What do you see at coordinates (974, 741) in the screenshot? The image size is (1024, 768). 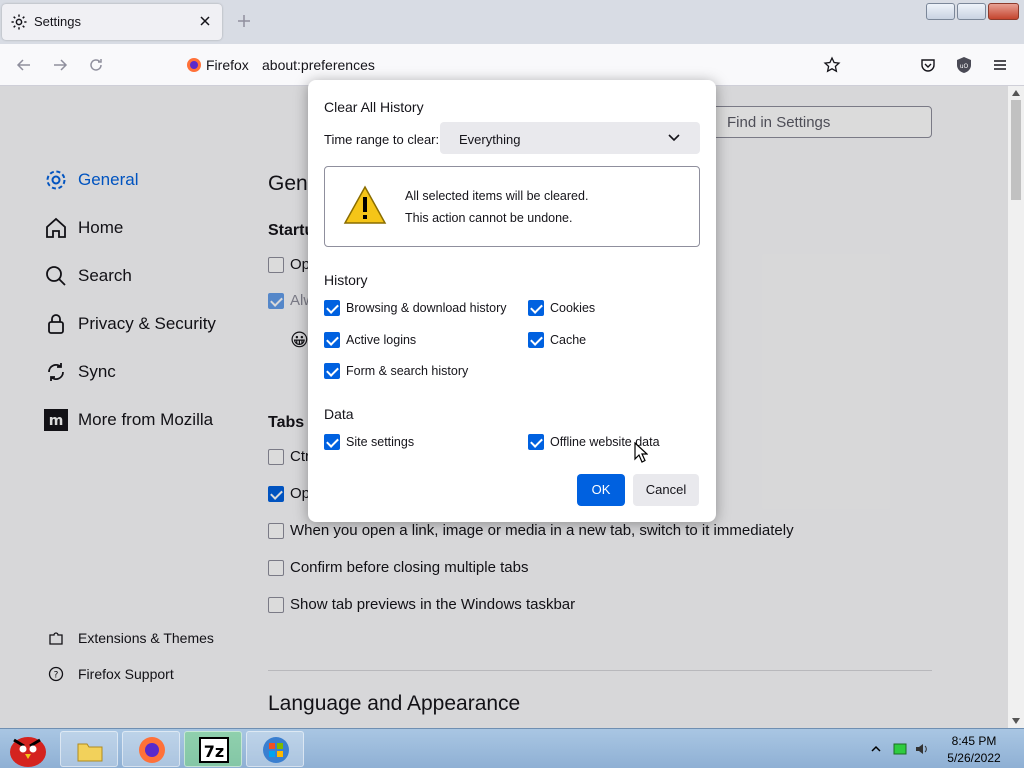 I see `clock-time: 8:45 PM` at bounding box center [974, 741].